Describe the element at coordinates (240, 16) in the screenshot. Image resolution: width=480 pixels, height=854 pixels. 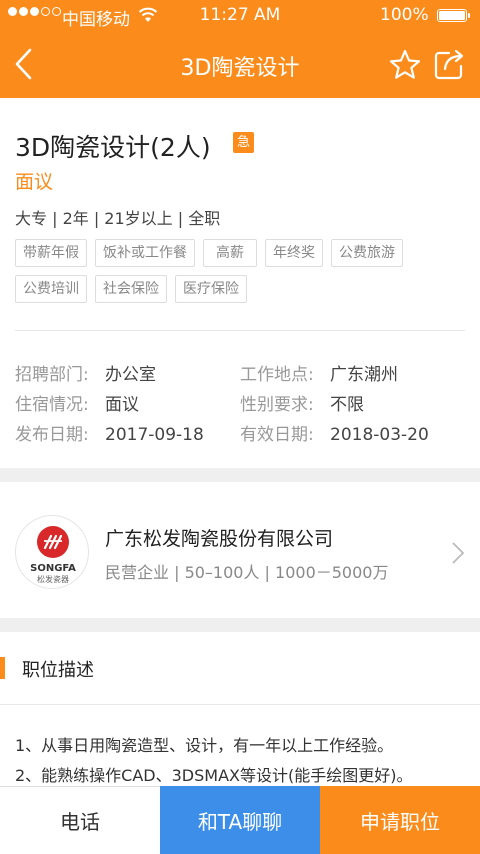
I see `status-bar: 中国移动 11:27 AM 100%` at that location.